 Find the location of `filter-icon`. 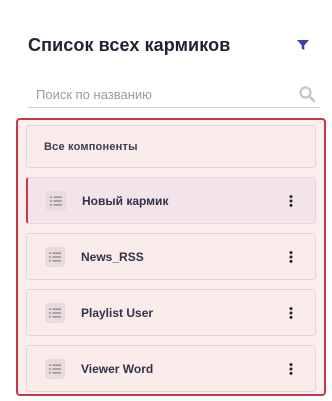

filter-icon is located at coordinates (303, 45).